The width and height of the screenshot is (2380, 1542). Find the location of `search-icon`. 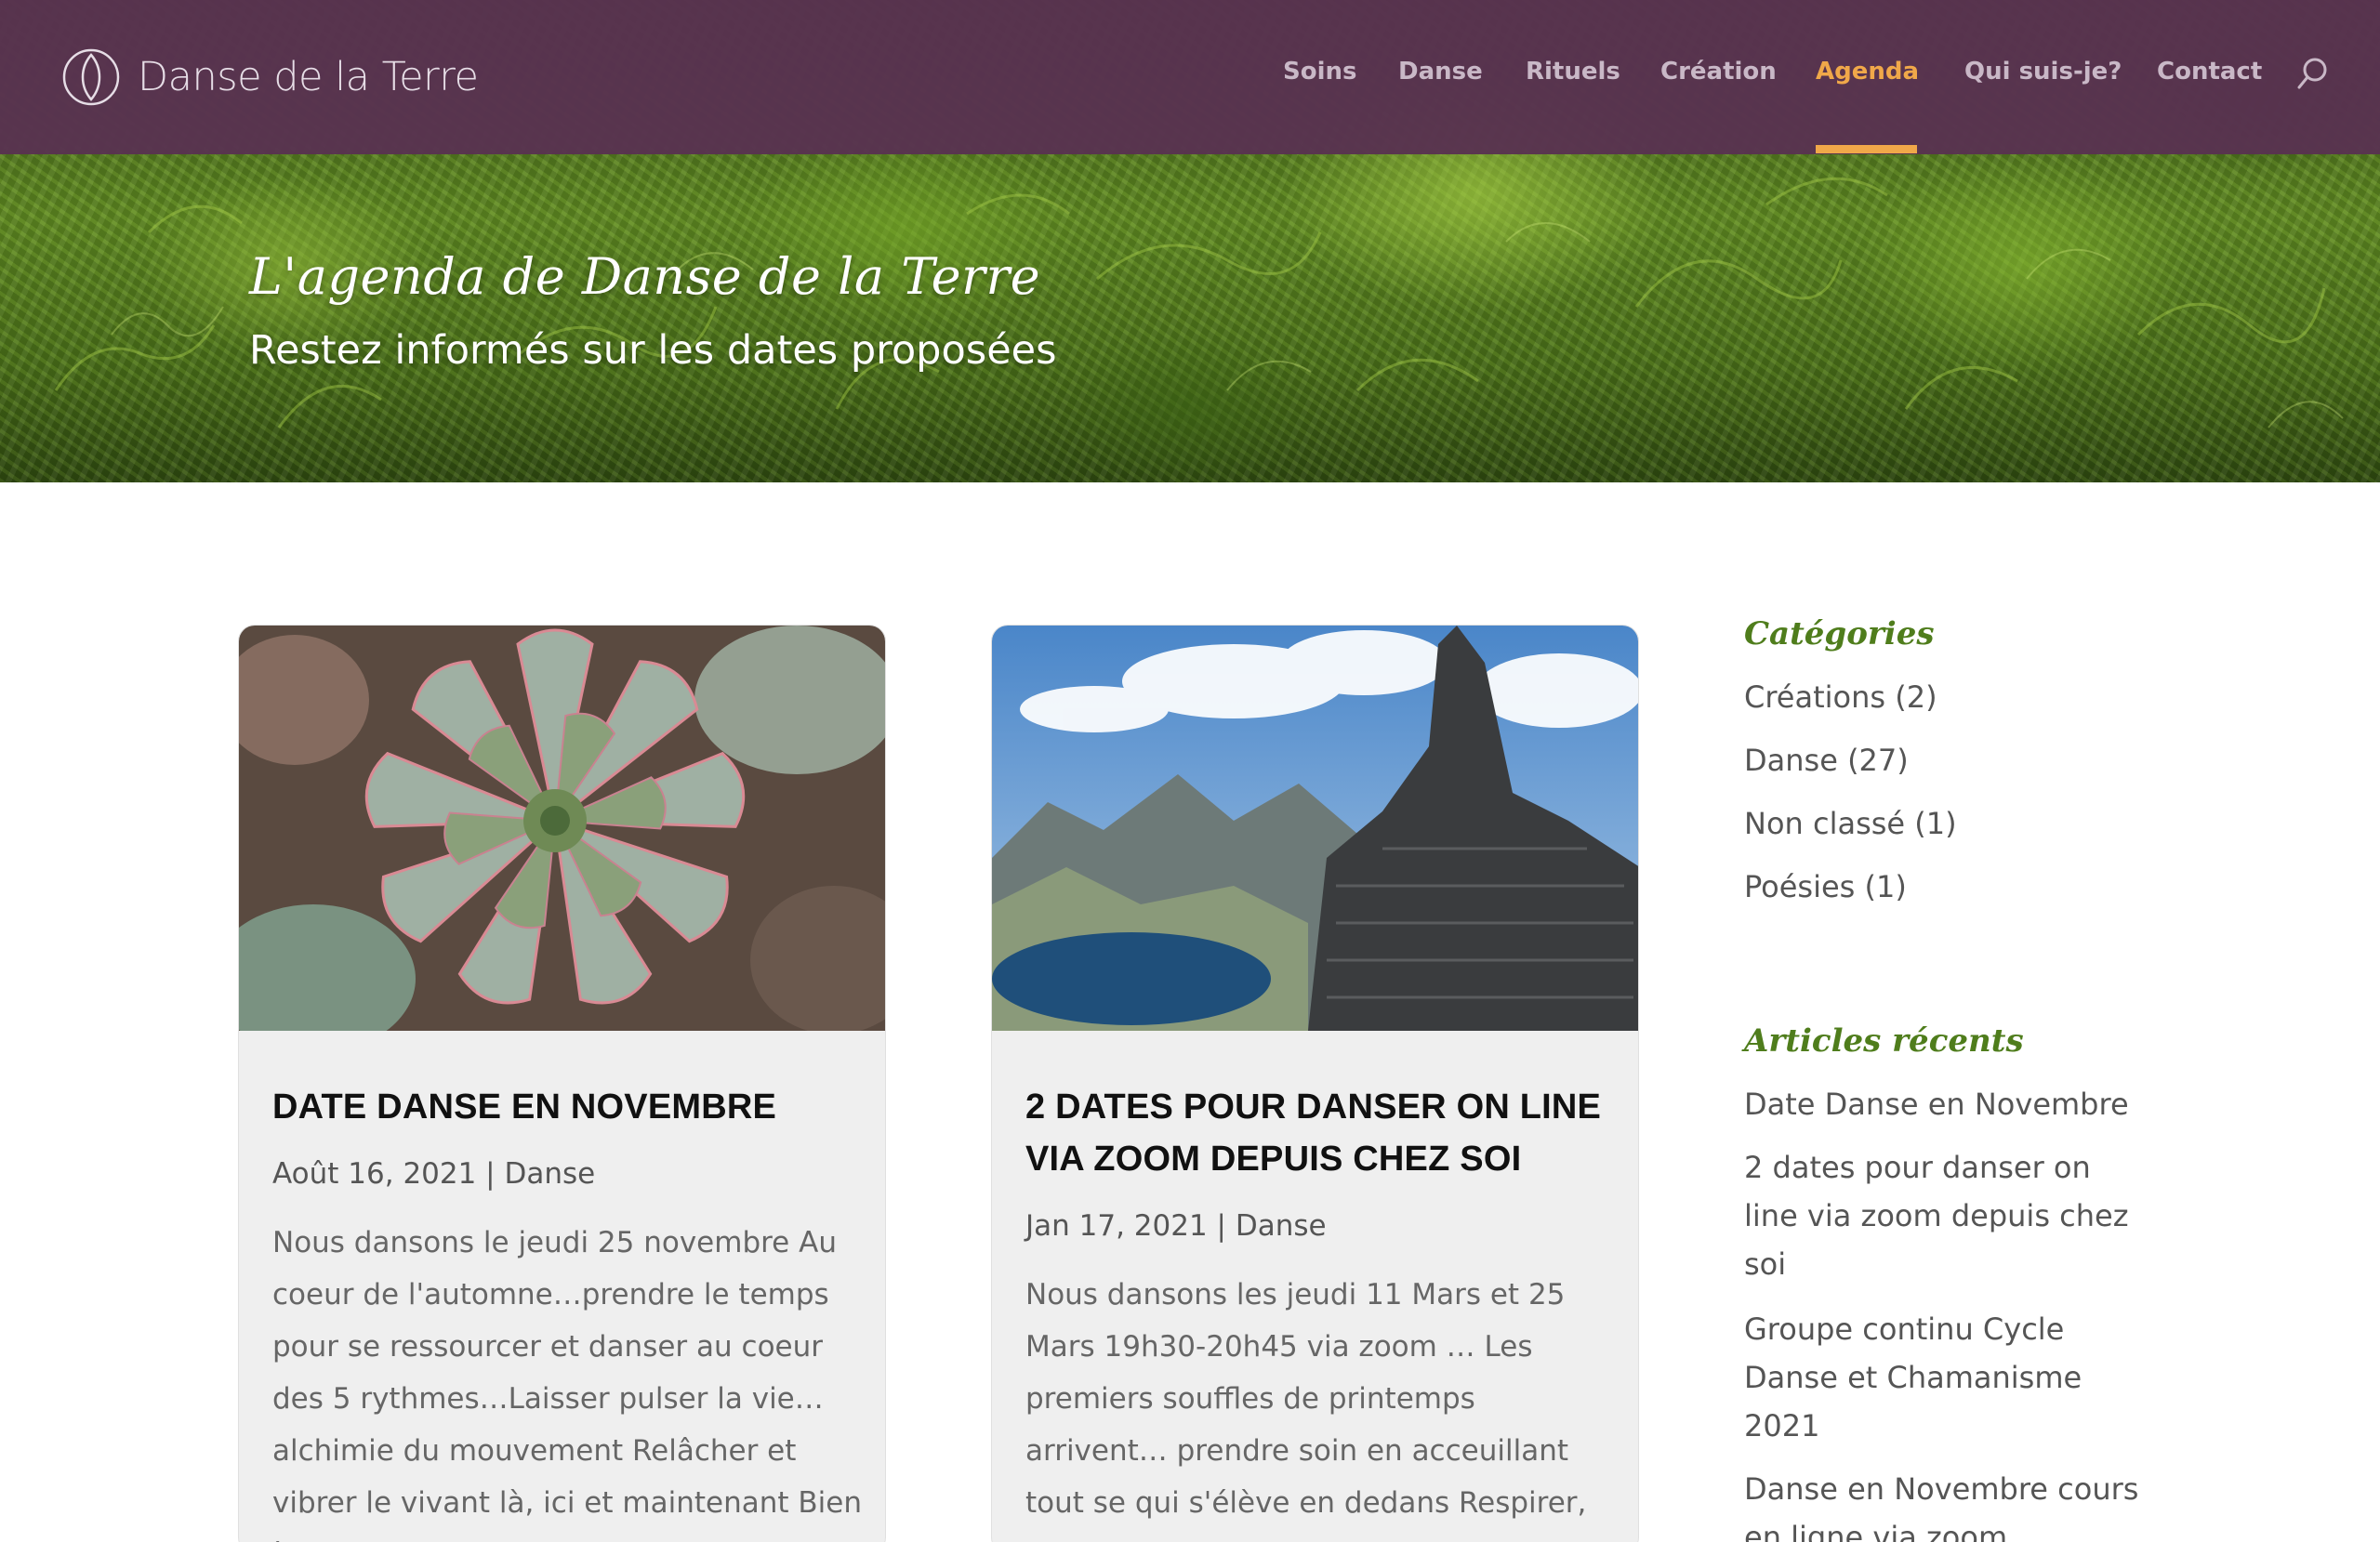

search-icon is located at coordinates (2313, 73).